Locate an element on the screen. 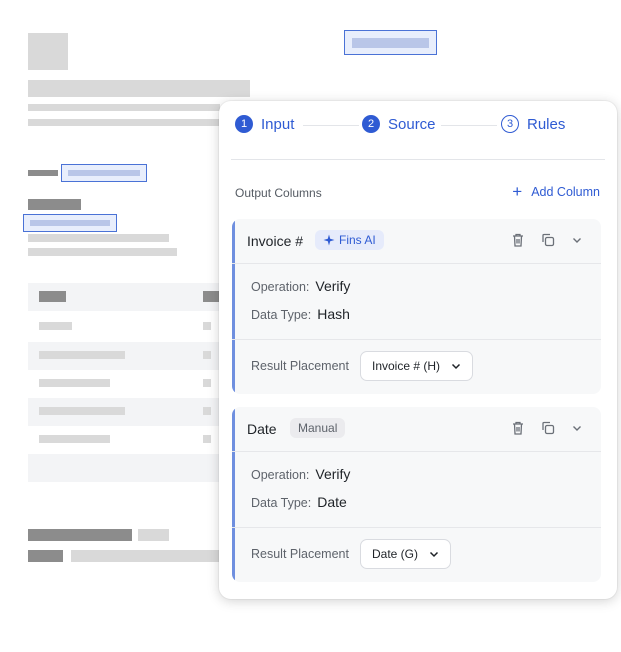  add-column-button: + Add Column is located at coordinates (556, 191).